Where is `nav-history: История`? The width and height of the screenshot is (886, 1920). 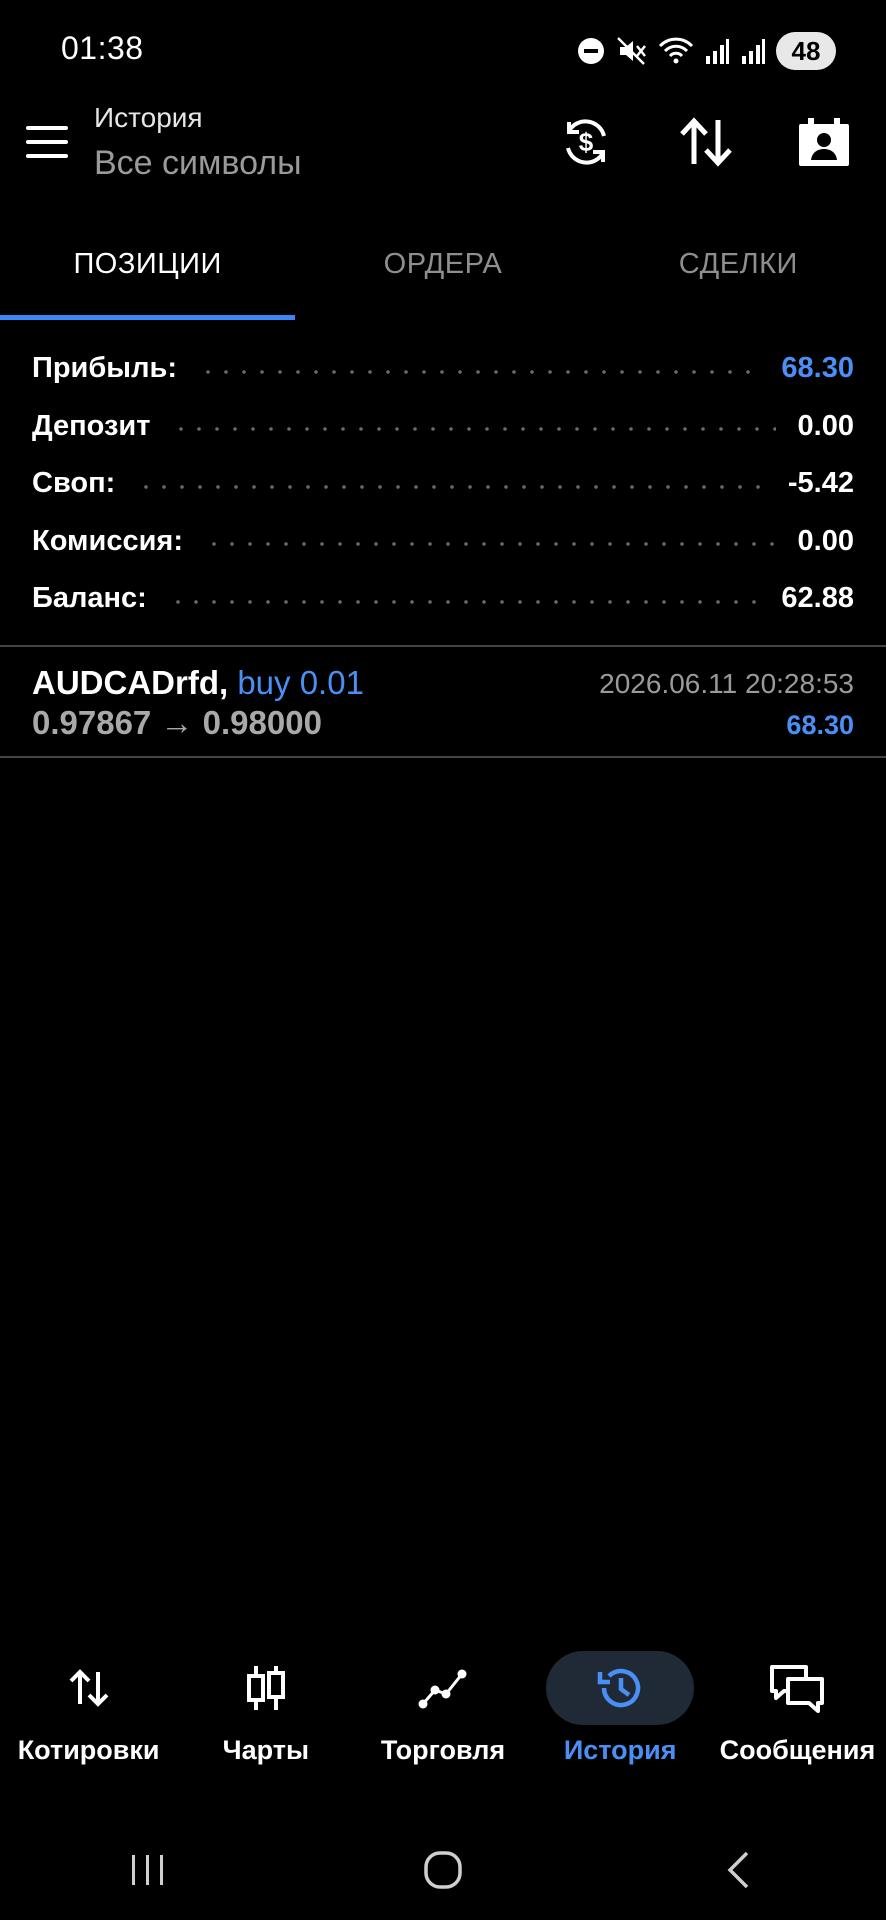
nav-history: История is located at coordinates (620, 1715).